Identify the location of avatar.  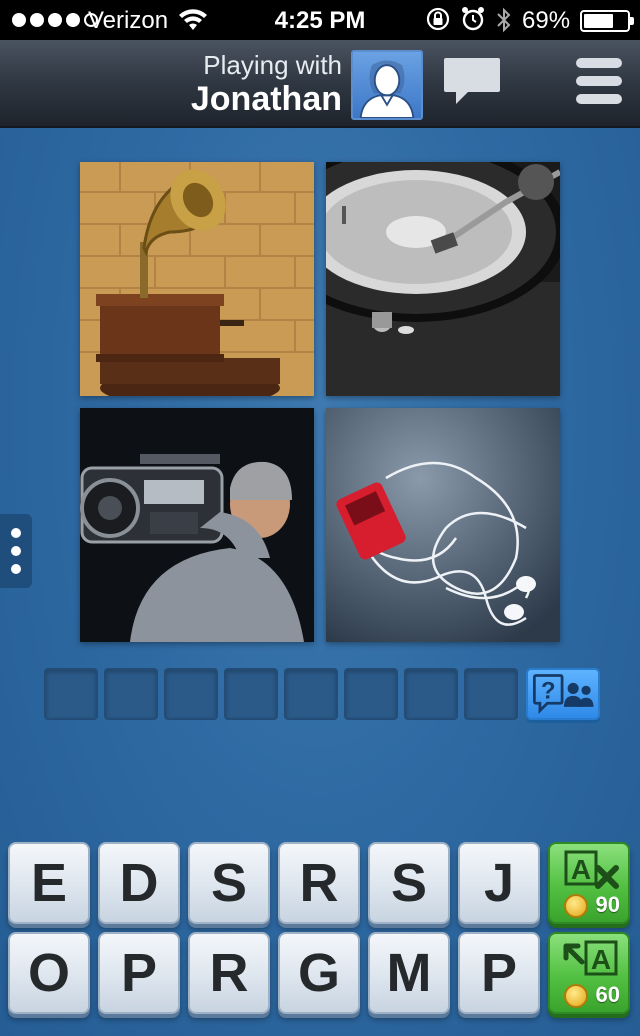
(387, 85).